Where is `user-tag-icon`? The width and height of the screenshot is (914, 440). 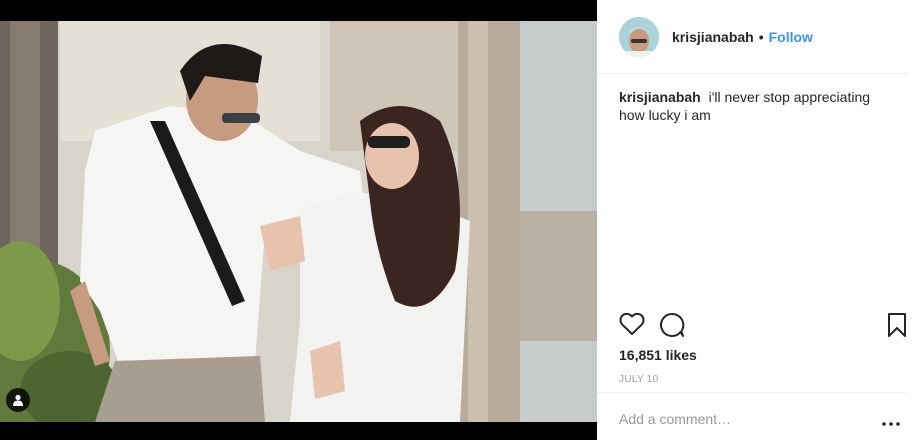 user-tag-icon is located at coordinates (18, 400).